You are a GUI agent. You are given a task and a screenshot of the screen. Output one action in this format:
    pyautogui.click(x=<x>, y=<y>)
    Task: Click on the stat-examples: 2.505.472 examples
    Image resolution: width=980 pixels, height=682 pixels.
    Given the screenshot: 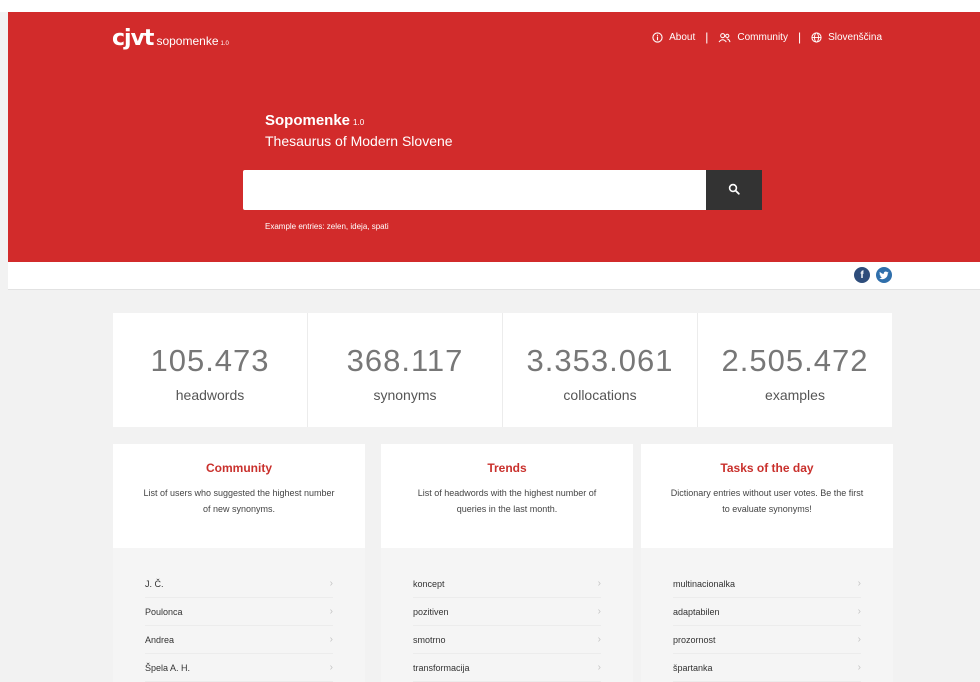 What is the action you would take?
    pyautogui.click(x=795, y=370)
    